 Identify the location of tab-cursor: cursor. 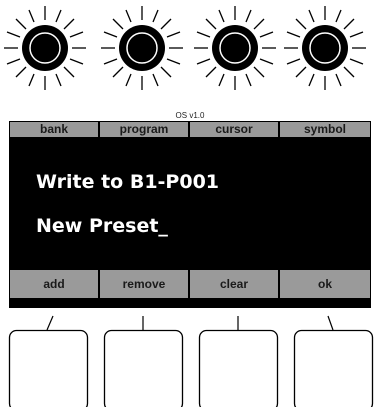
(234, 129).